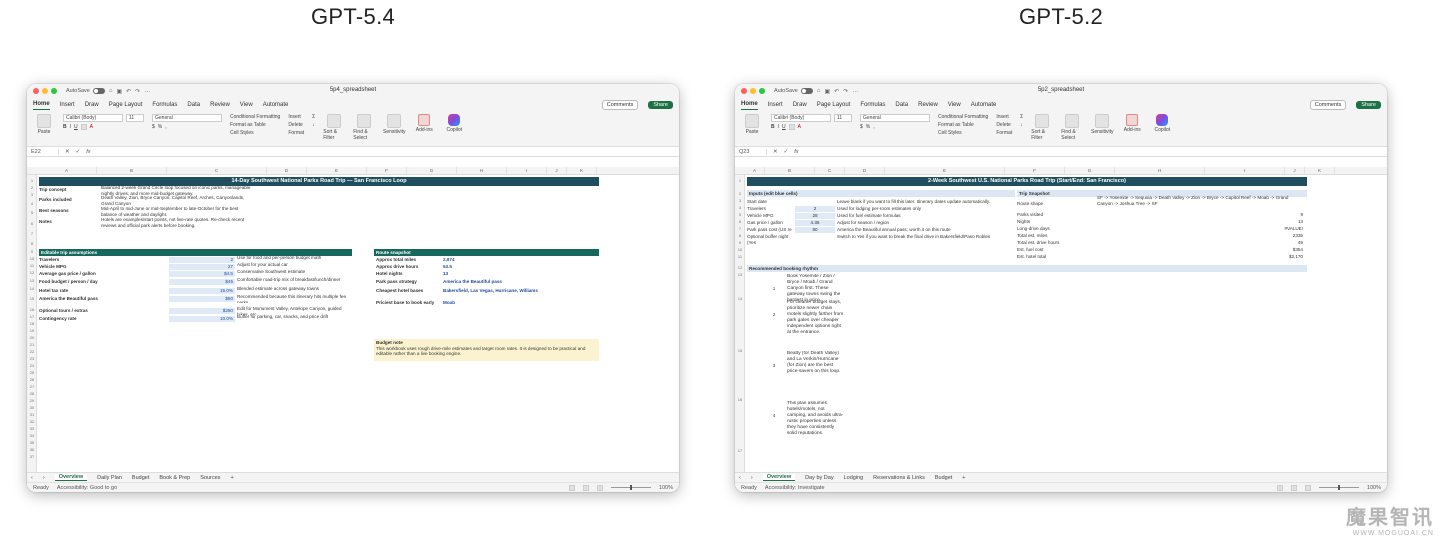 Image resolution: width=1440 pixels, height=541 pixels. Describe the element at coordinates (740, 228) in the screenshot. I see `row-header-7: 7` at that location.